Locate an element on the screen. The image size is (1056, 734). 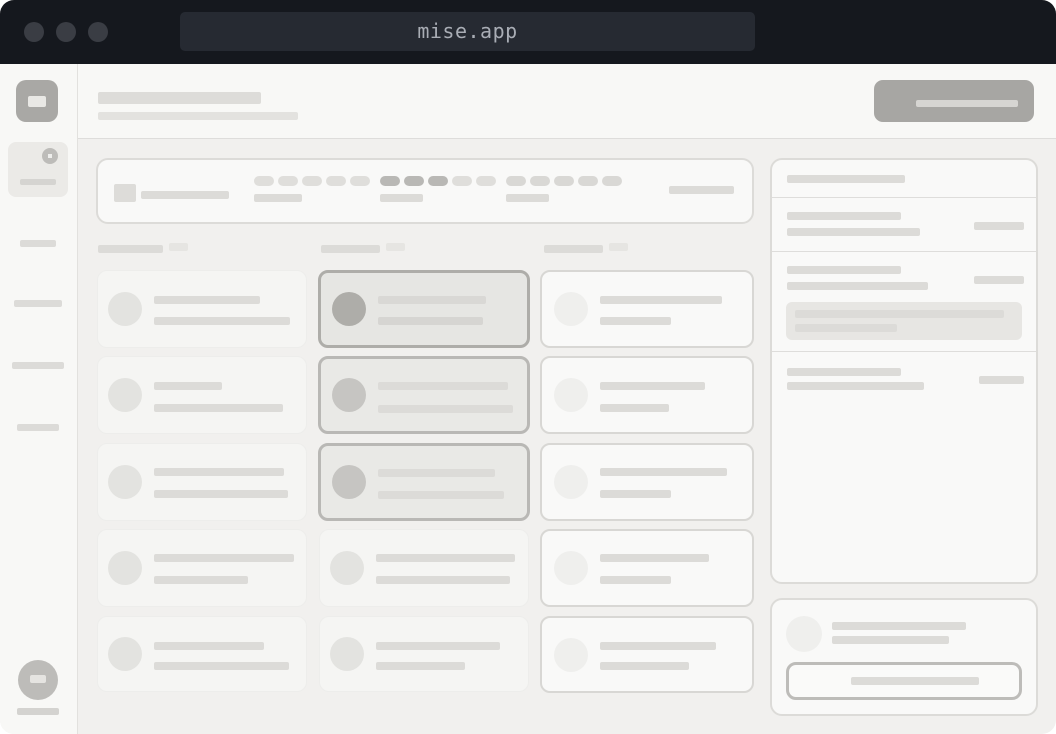
primary-action-button is located at coordinates (954, 101).